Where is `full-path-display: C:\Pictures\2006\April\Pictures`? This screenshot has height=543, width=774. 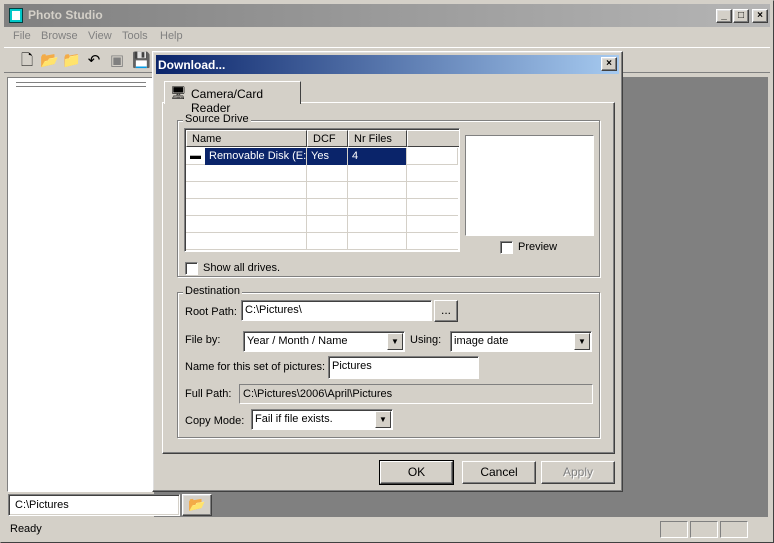
full-path-display: C:\Pictures\2006\April\Pictures is located at coordinates (416, 394).